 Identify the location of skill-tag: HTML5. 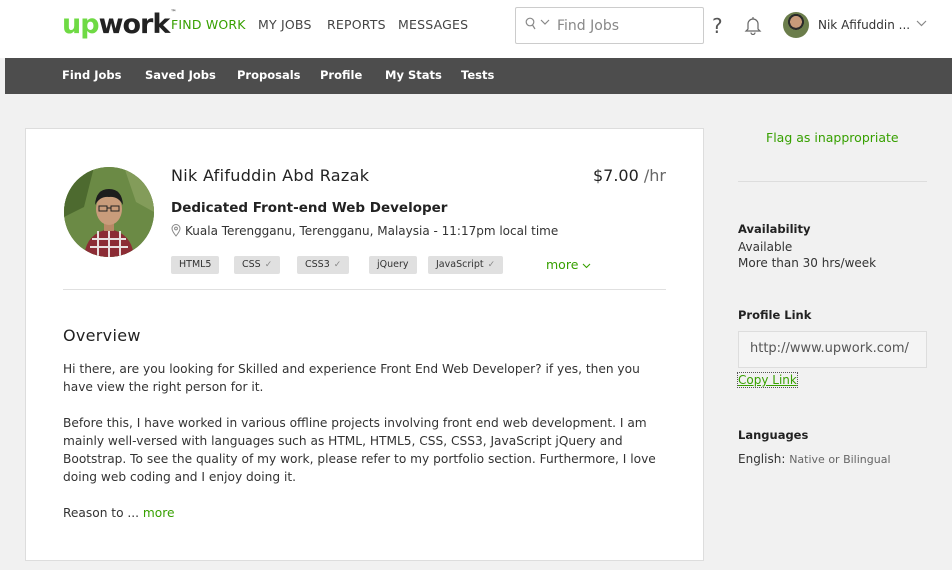
(195, 265).